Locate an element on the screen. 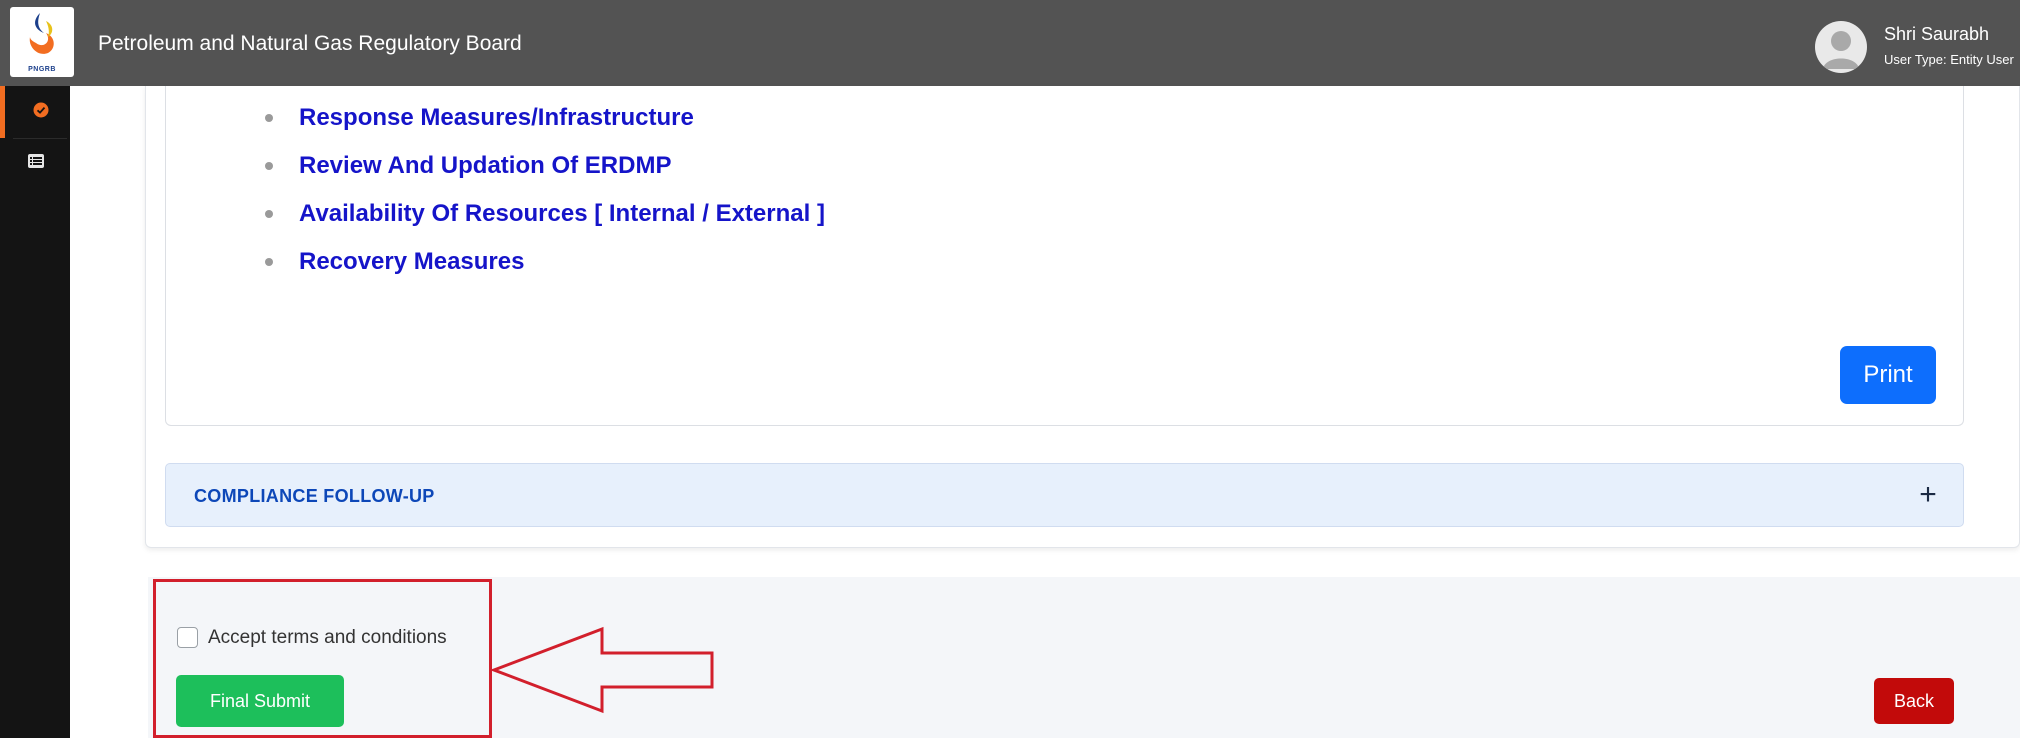  list-item: Recovery Measures is located at coordinates (545, 266).